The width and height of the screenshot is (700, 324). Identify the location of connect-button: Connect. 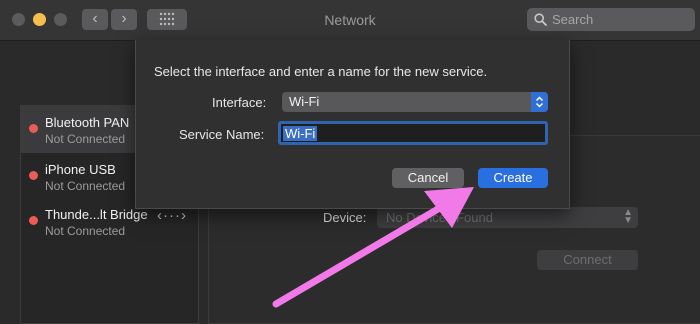
(587, 260).